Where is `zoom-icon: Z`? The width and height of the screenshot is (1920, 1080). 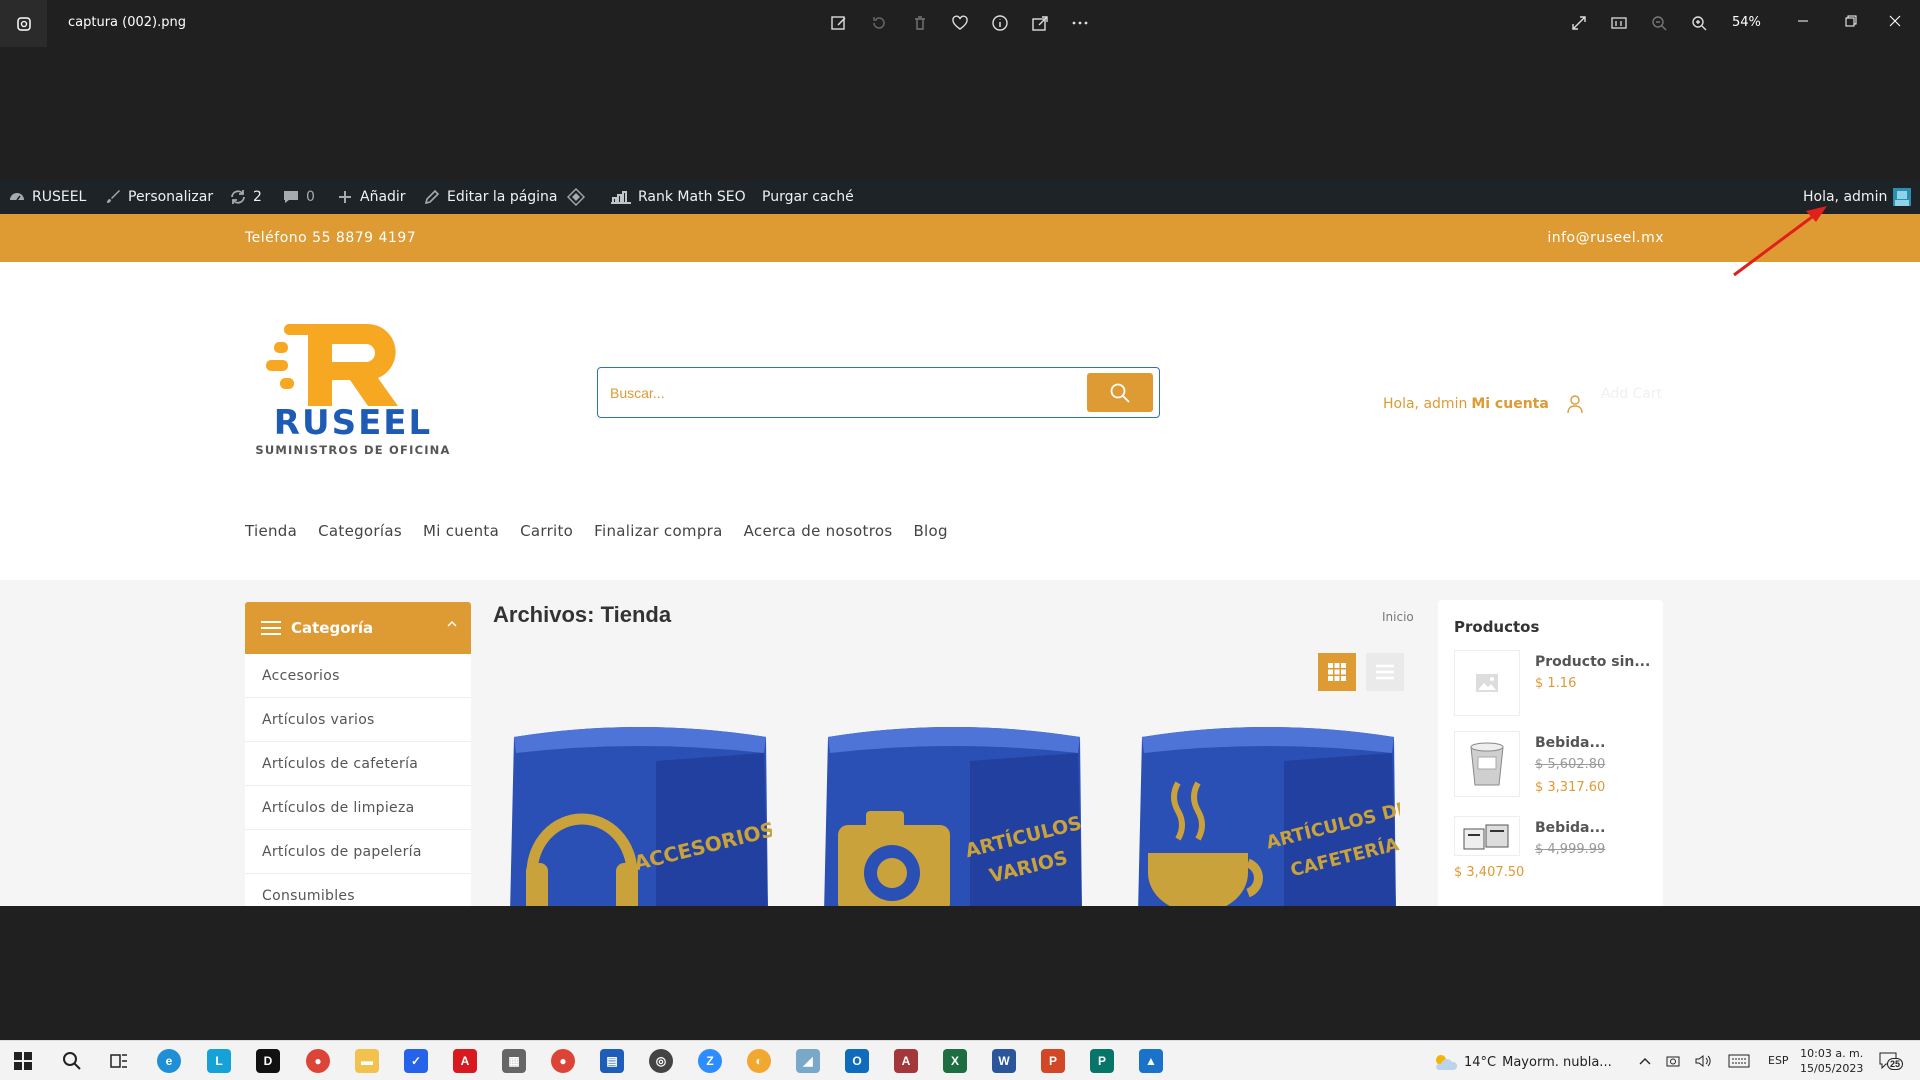 zoom-icon: Z is located at coordinates (710, 1061).